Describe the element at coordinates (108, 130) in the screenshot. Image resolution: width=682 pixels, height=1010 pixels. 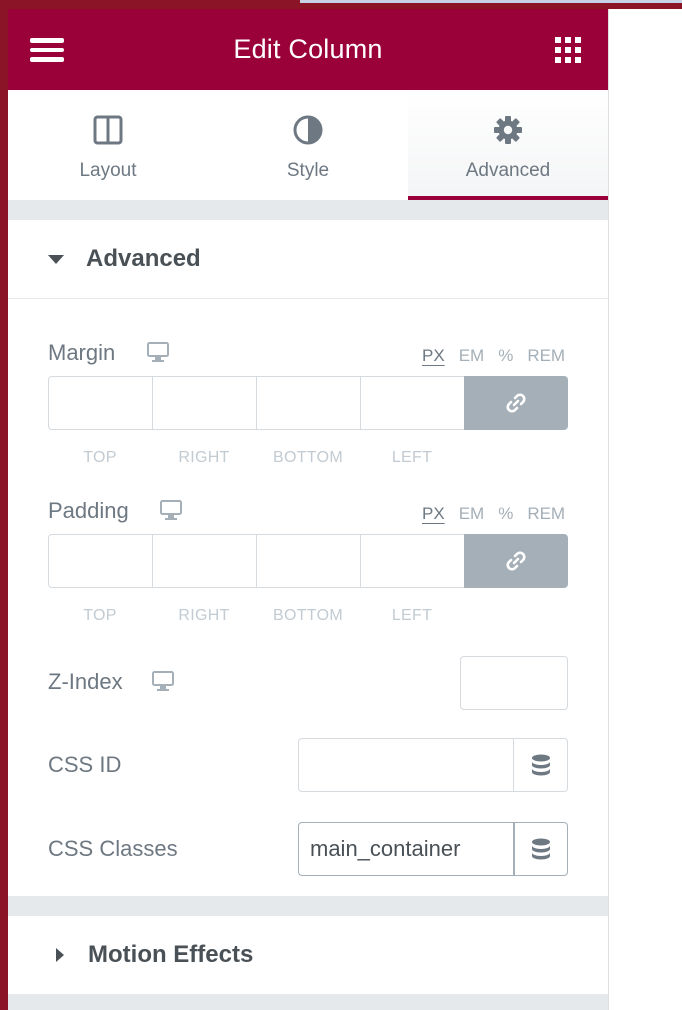
I see `columns-layout-icon` at that location.